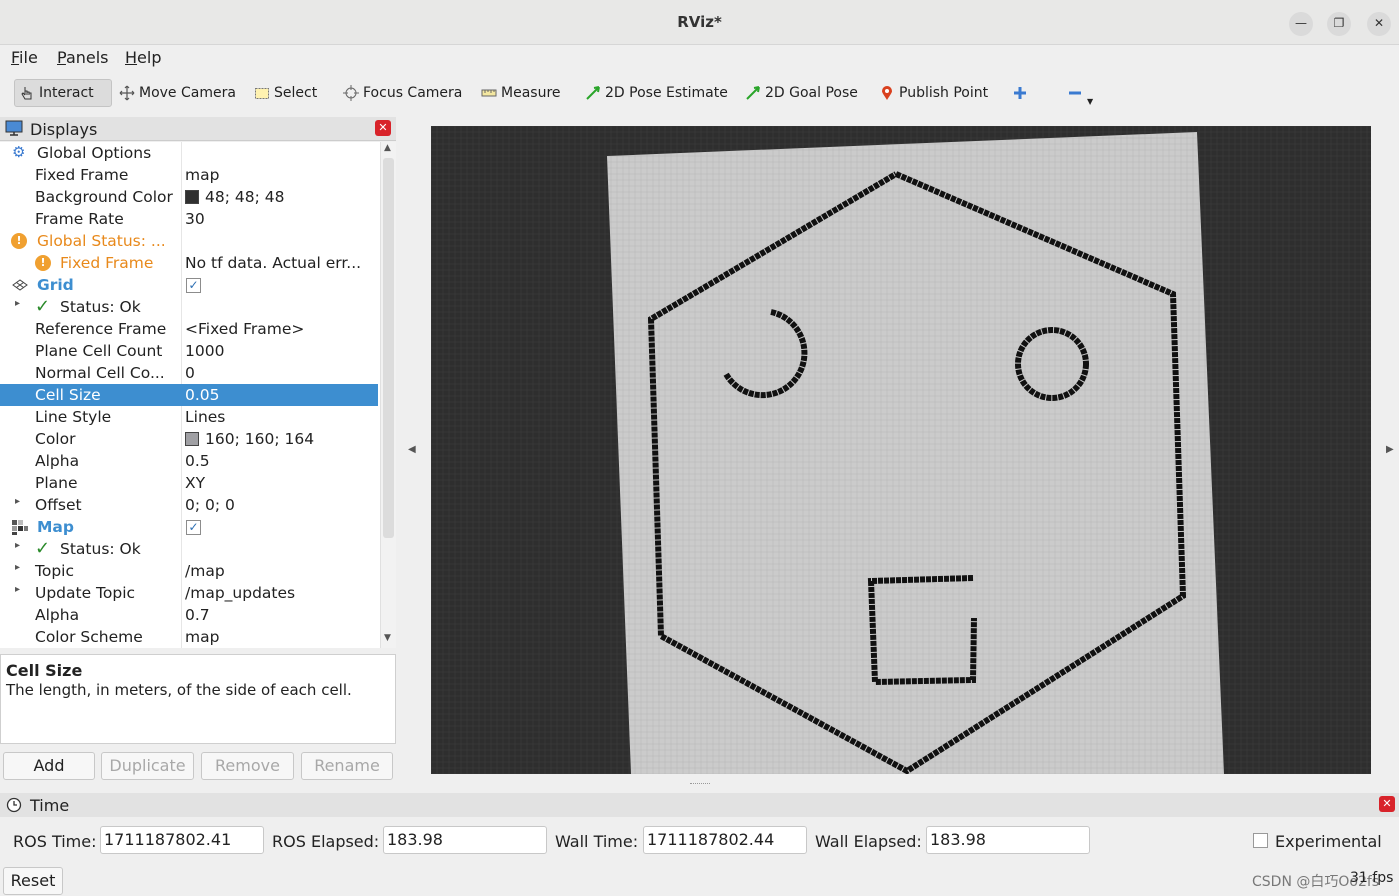  I want to click on row-value: 0.5, so click(197, 461).